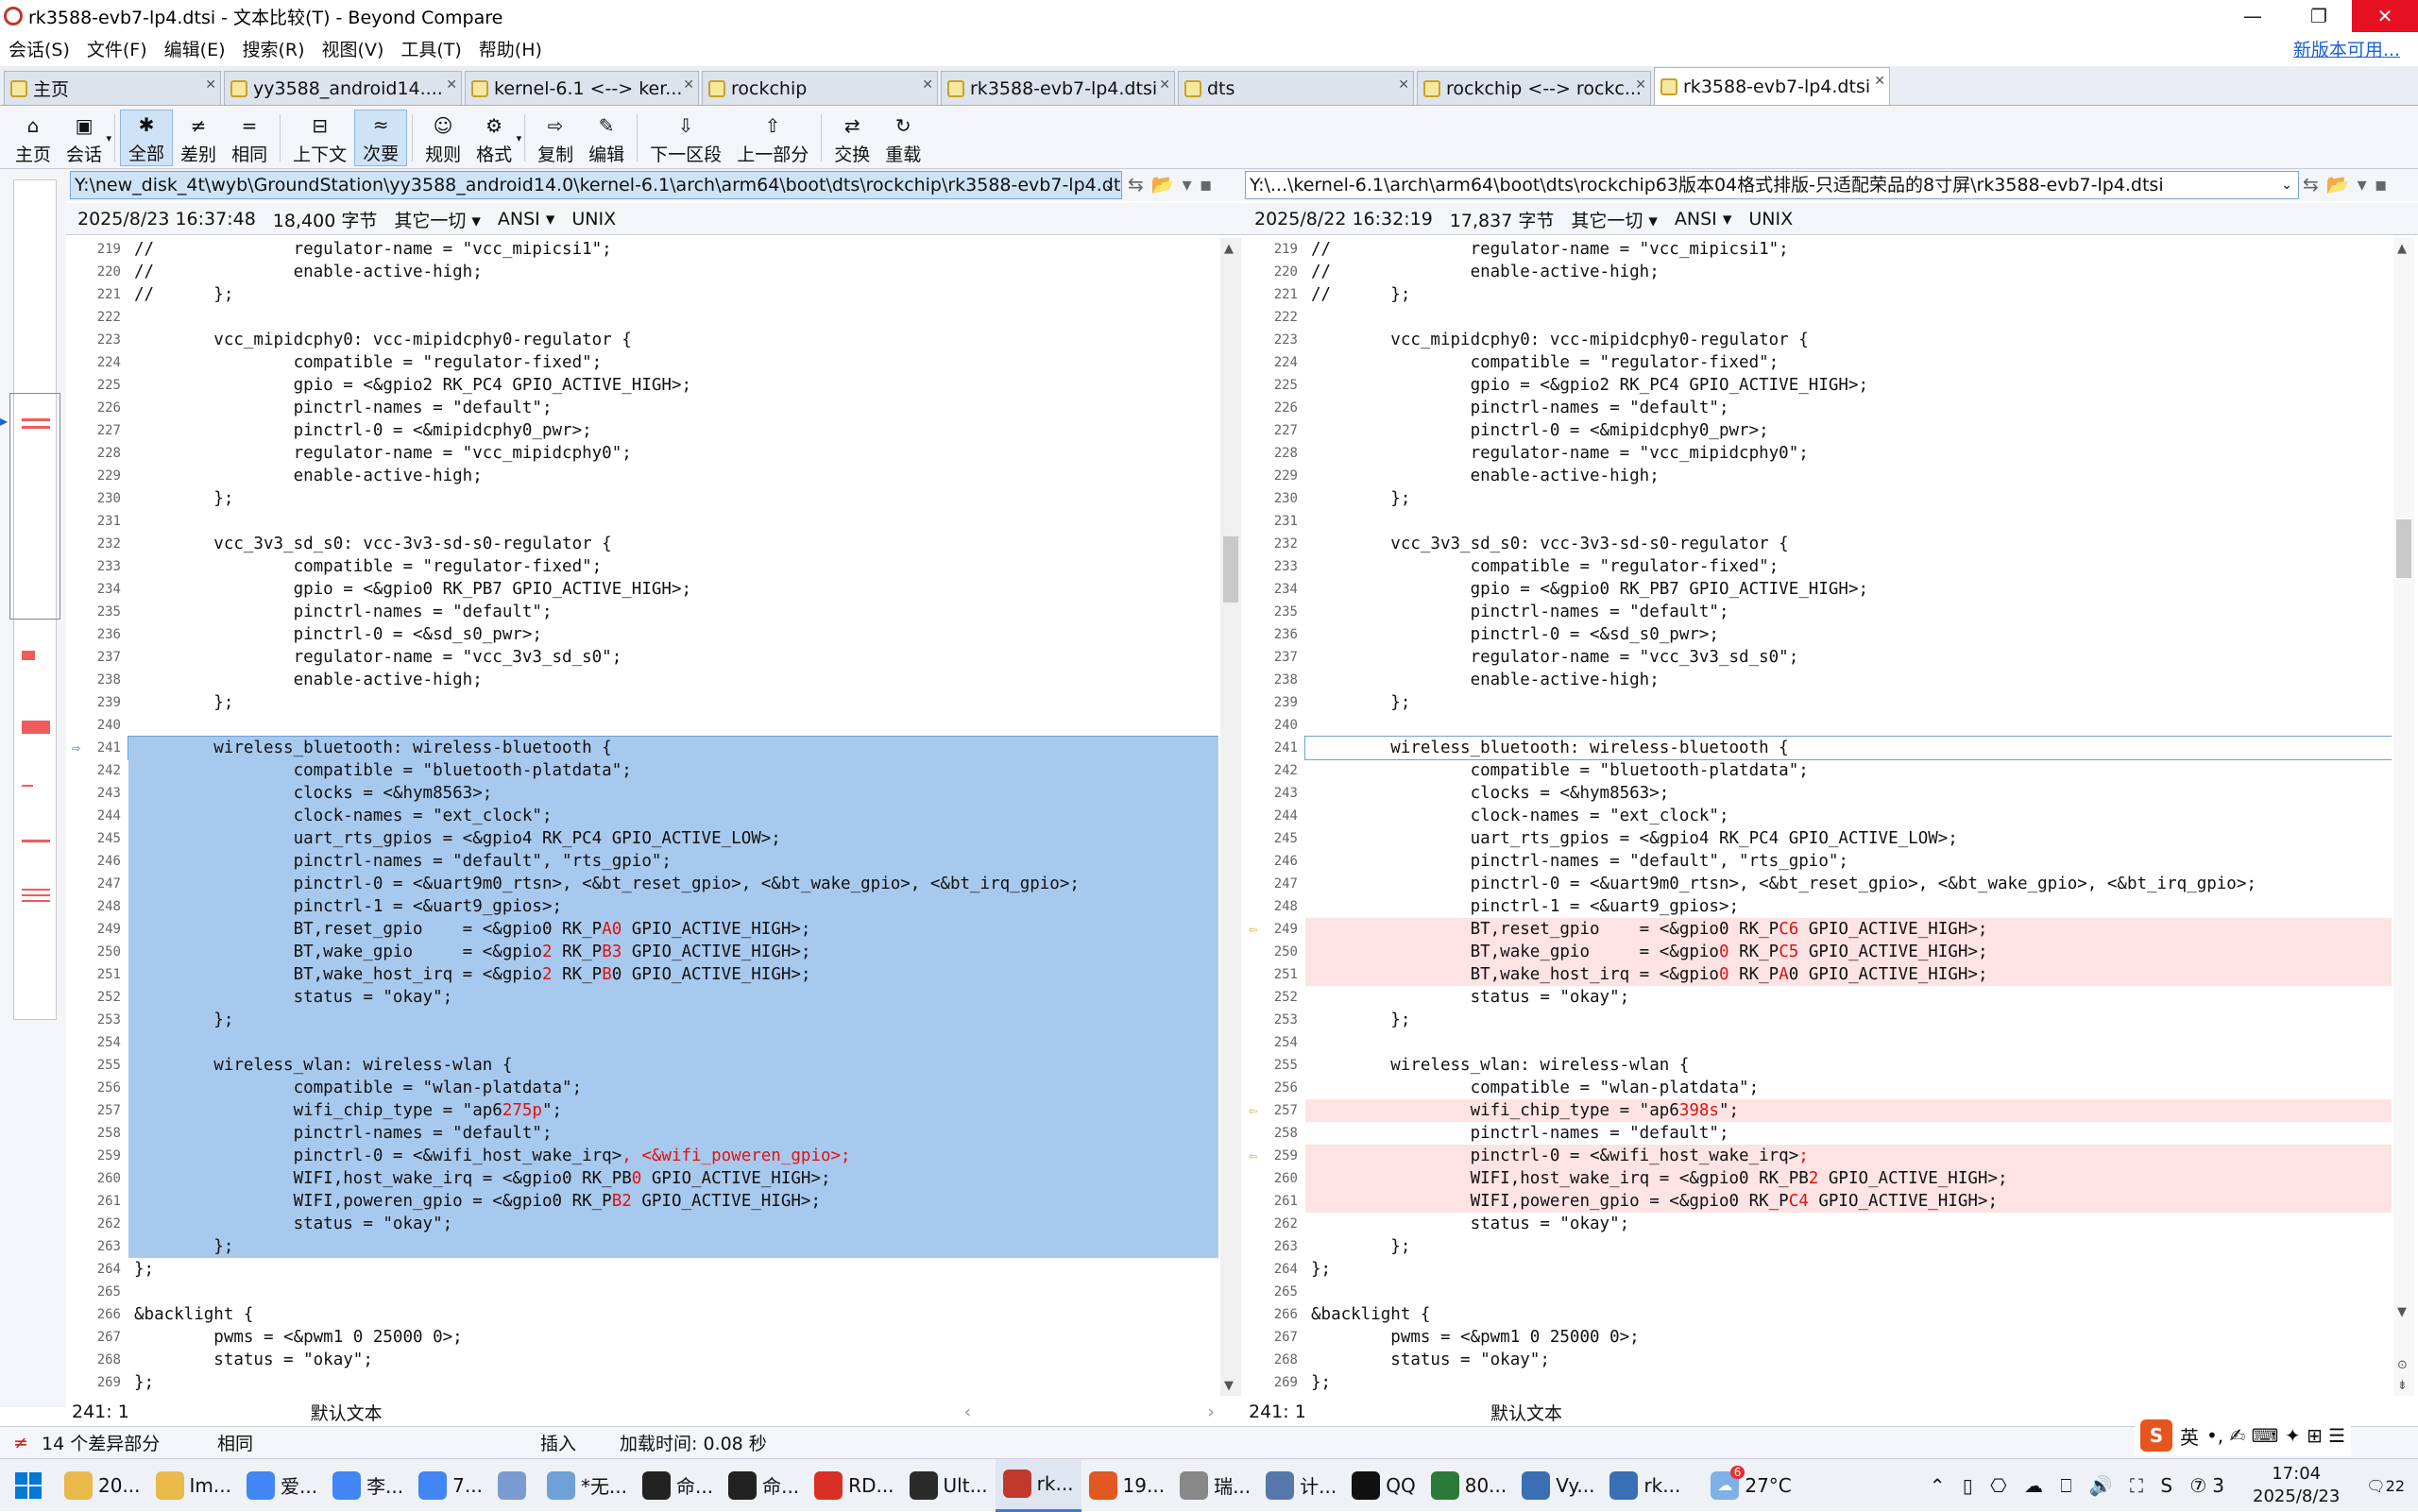 This screenshot has width=2418, height=1512. What do you see at coordinates (643, 249) in the screenshot?
I see `code-line: 219 // regulator-name = "vcc_mipicsi1";` at bounding box center [643, 249].